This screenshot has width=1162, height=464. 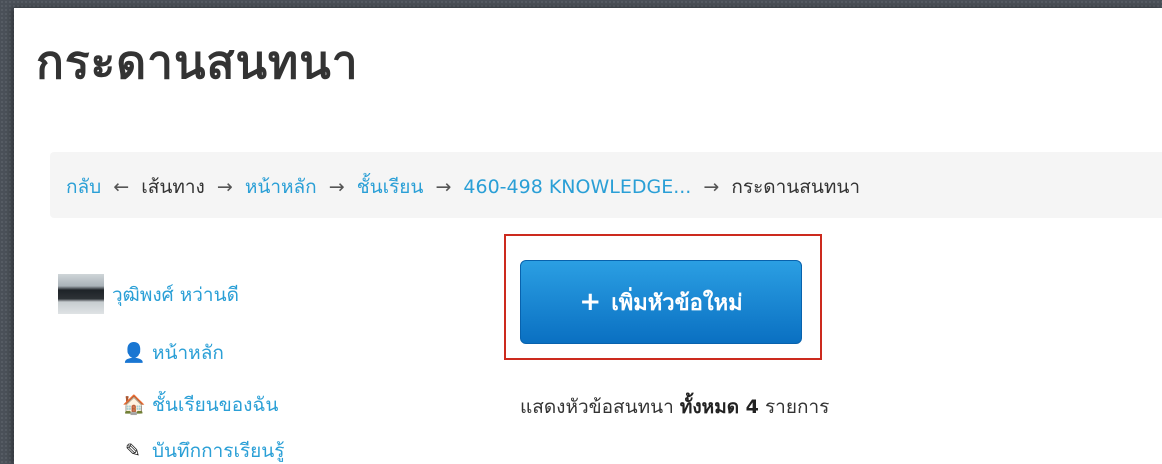 I want to click on sidebar-item-learning-log: ✎ บันทึกการเรียนรู้, so click(x=203, y=450).